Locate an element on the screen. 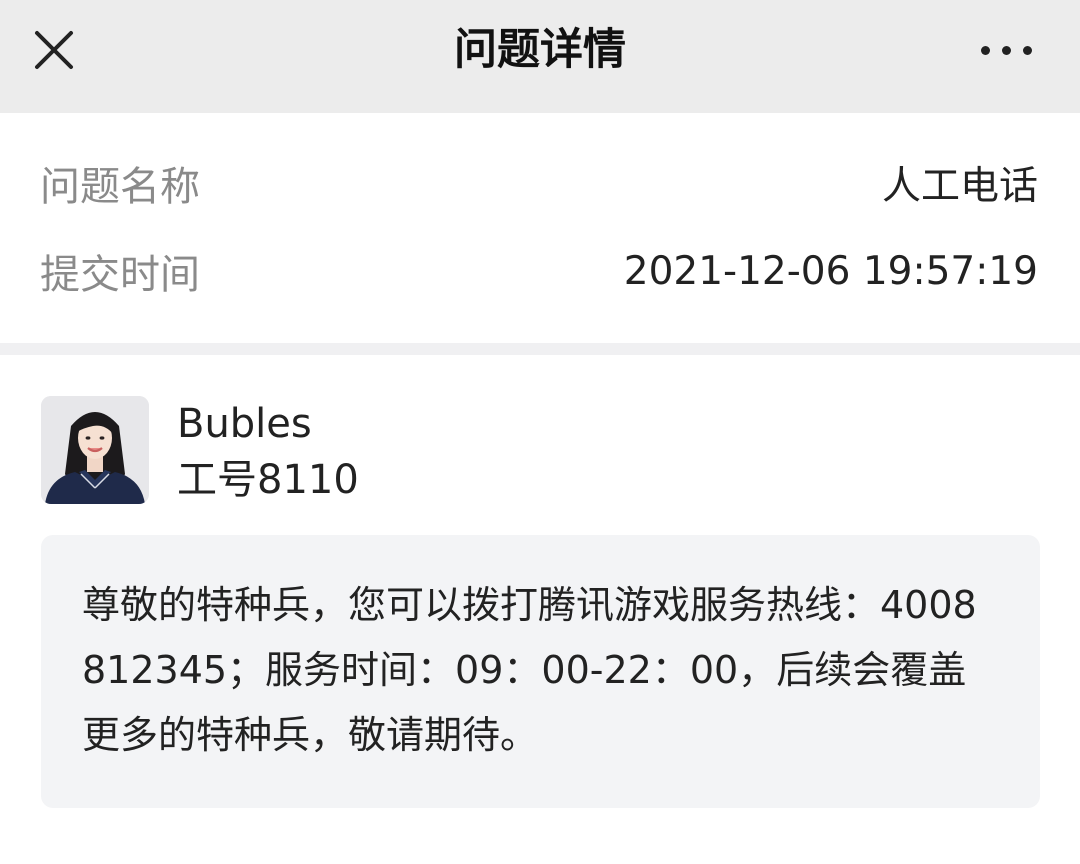 Image resolution: width=1080 pixels, height=864 pixels. page-title: 问题详情 is located at coordinates (540, 50).